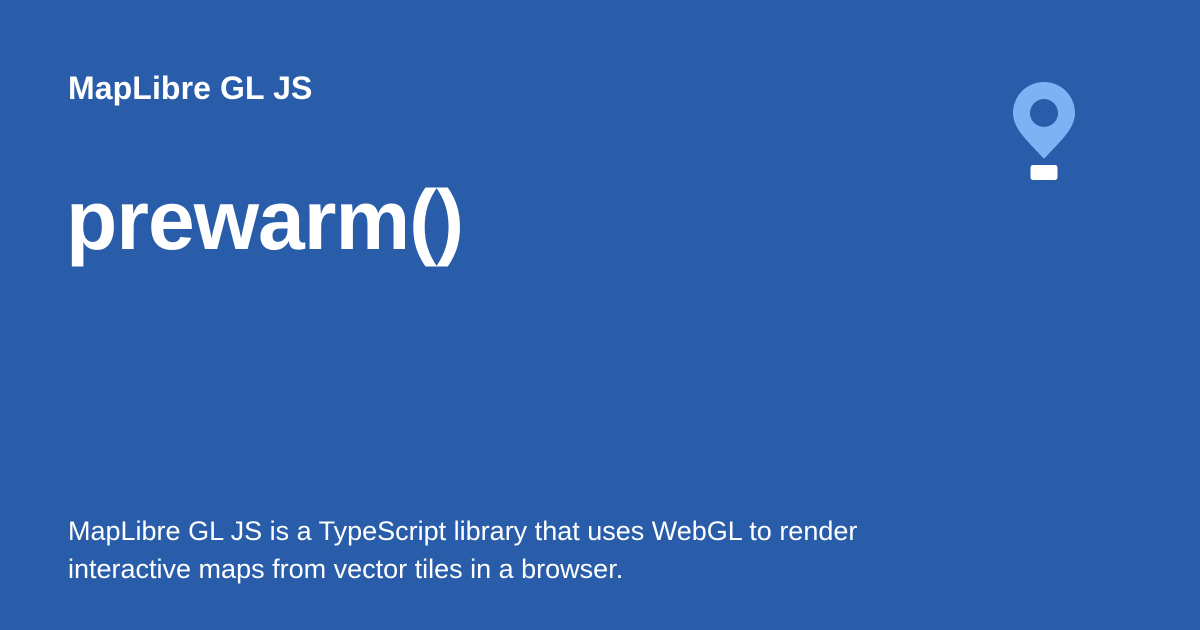  I want to click on site-name: MapLibre GL JS, so click(190, 88).